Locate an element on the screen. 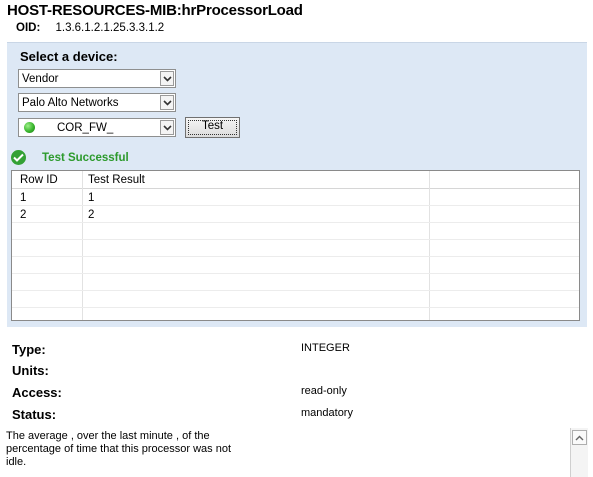  oid-value: 1.3.6.1.2.1.25.3.3.1.2 is located at coordinates (110, 28).